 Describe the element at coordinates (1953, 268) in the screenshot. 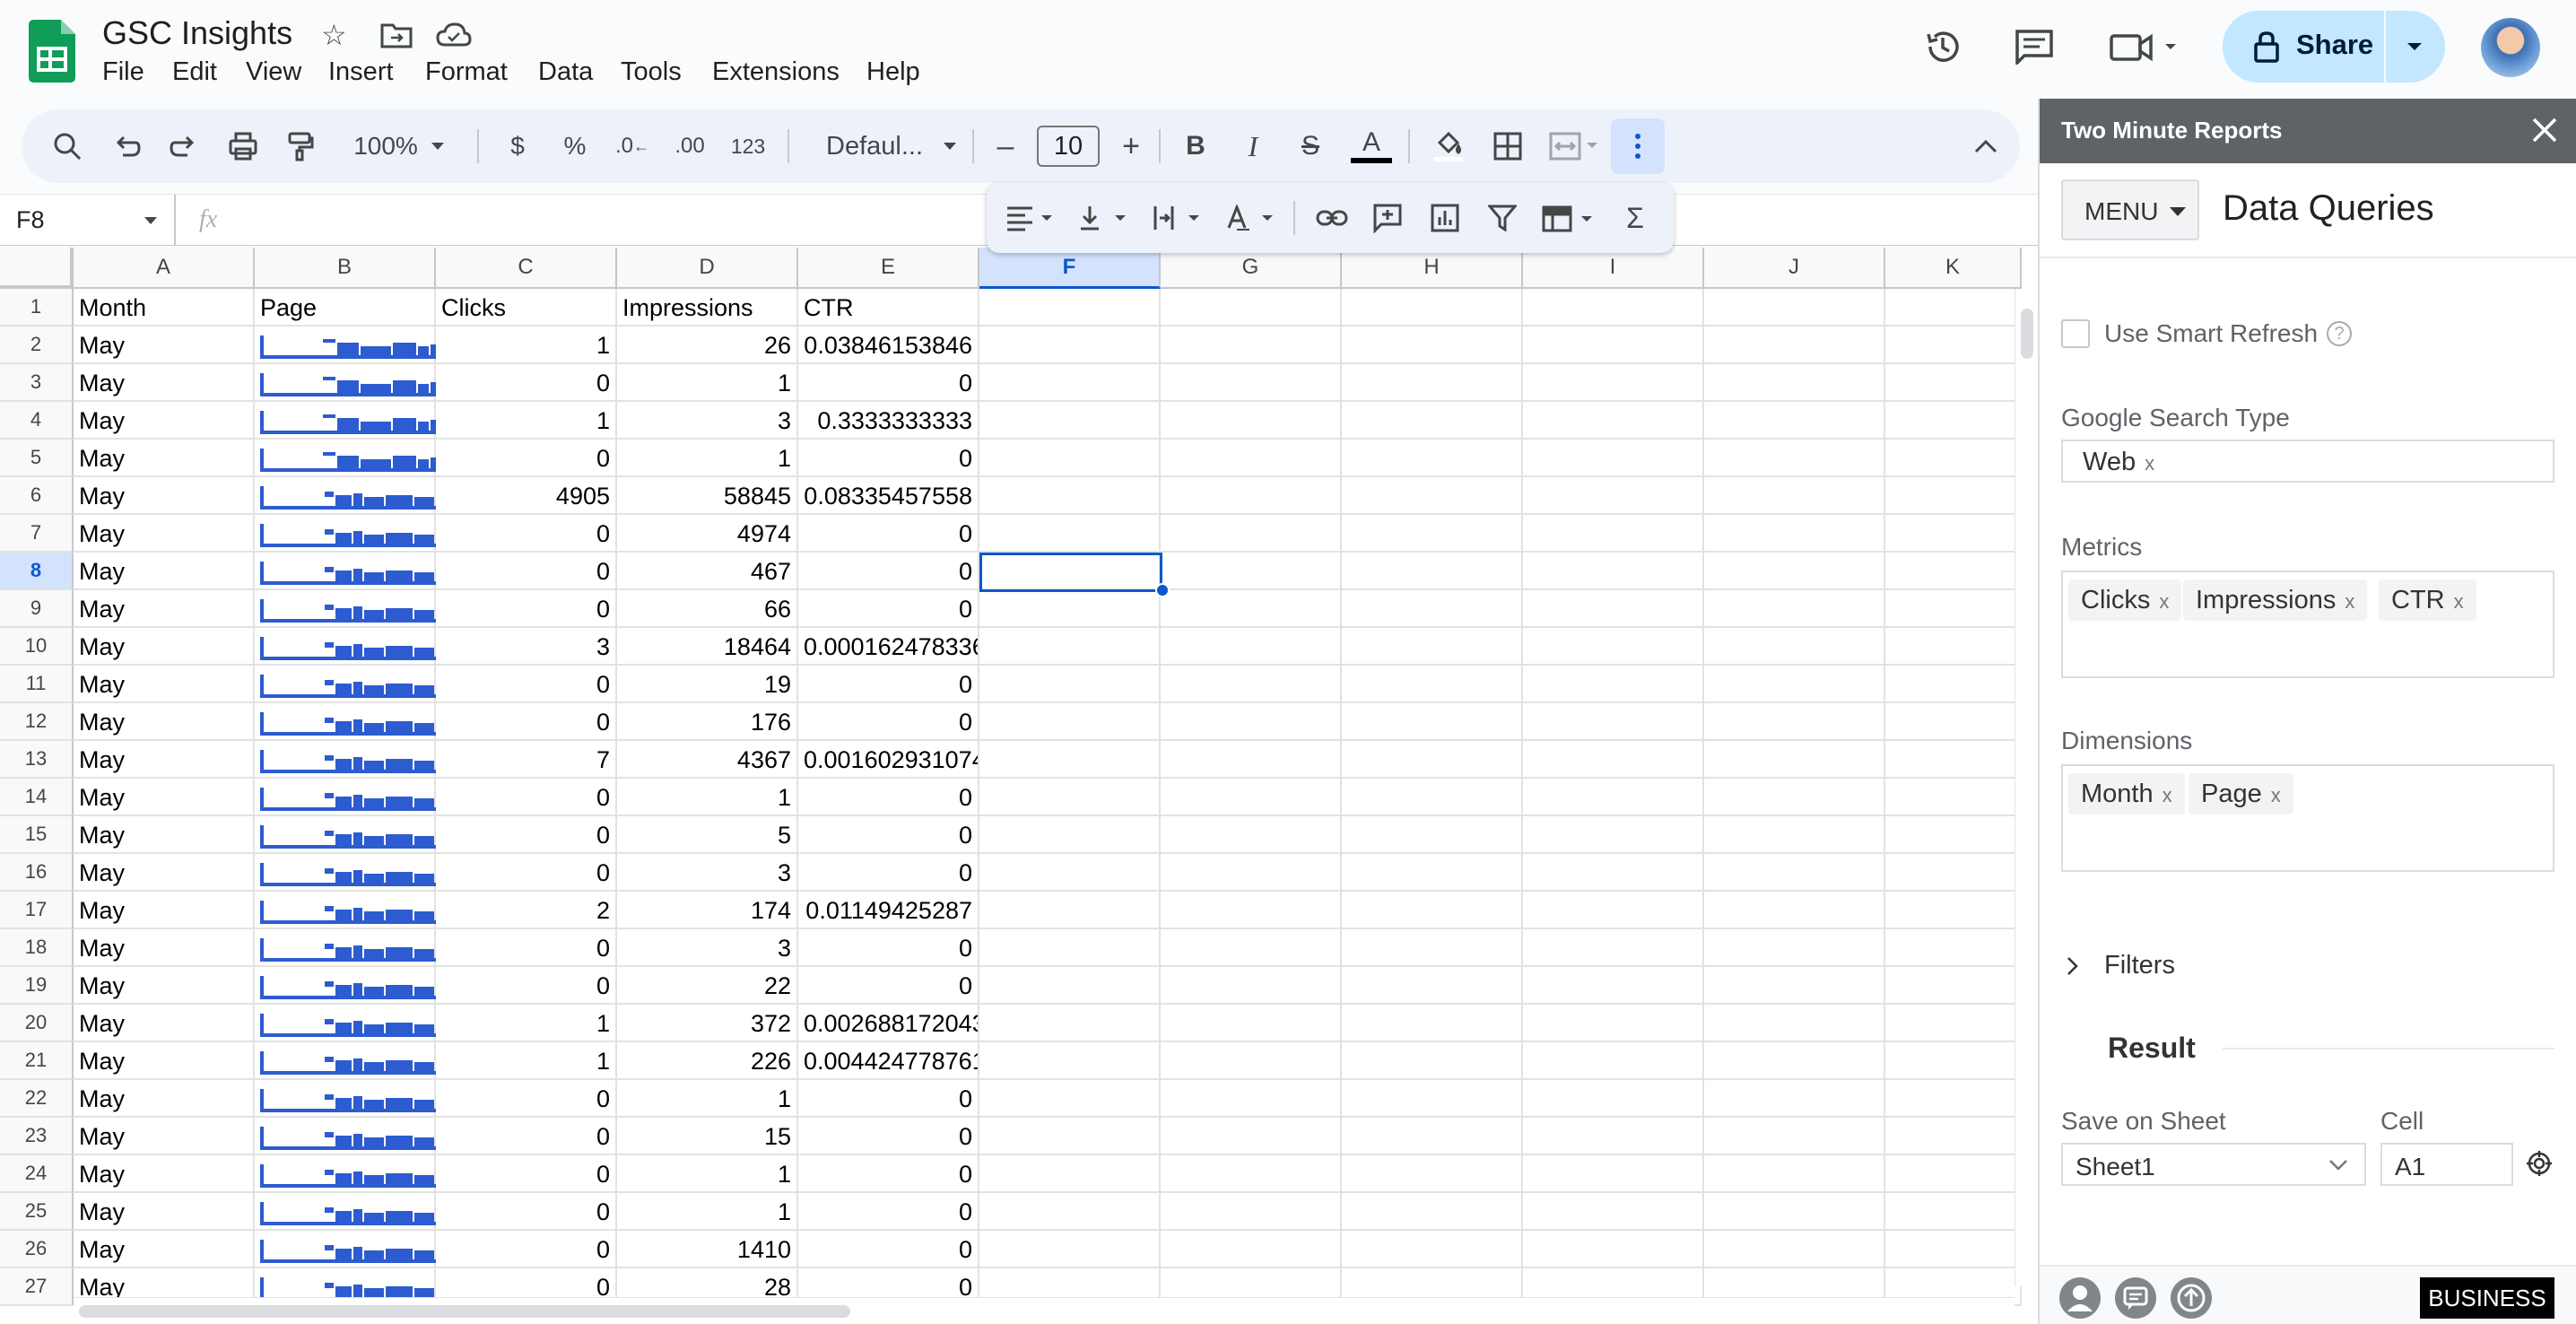

I see `column-header-k: K` at that location.